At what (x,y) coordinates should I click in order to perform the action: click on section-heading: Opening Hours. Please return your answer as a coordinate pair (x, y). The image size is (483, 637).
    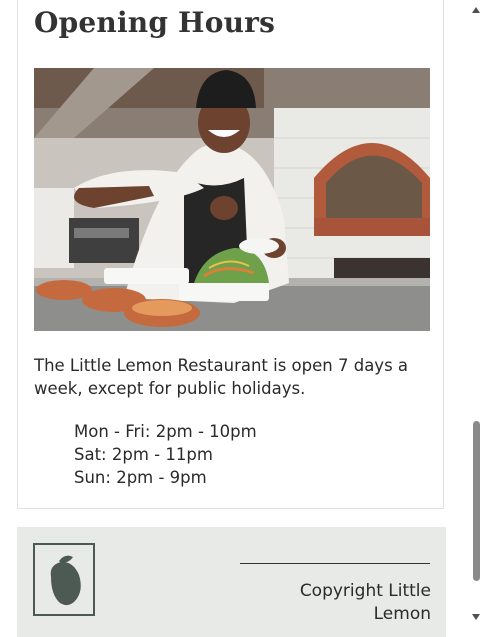
    Looking at the image, I should click on (155, 22).